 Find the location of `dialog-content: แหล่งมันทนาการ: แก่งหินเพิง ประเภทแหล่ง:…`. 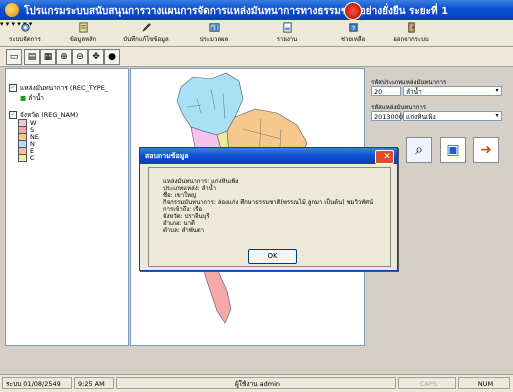

dialog-content: แหล่งมันทนาการ: แก่งหินเพิง ประเภทแหล่ง:… is located at coordinates (269, 217).